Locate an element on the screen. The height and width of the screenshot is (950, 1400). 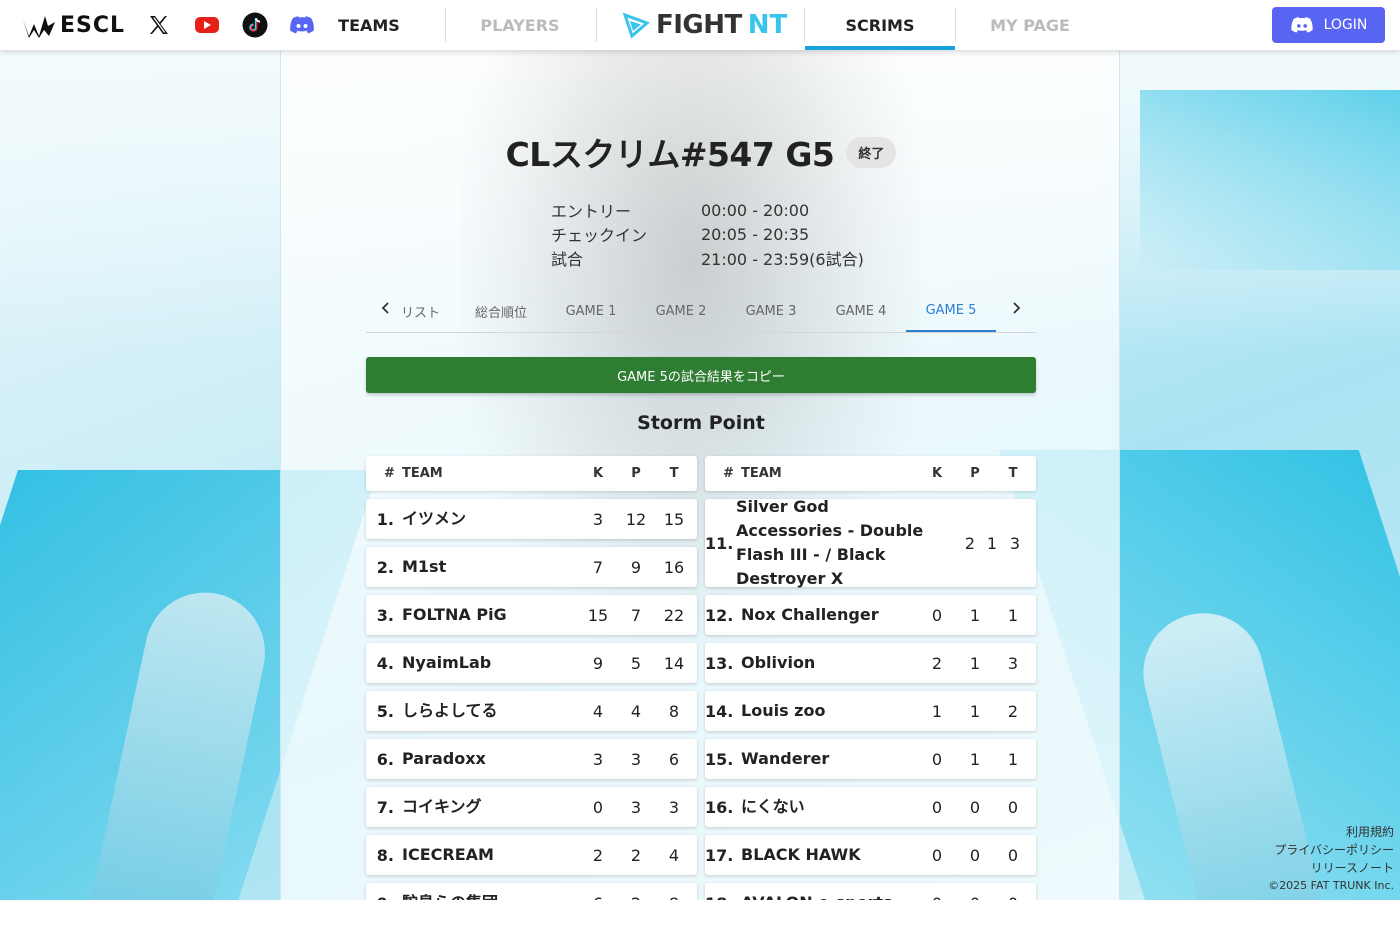
tab-game-5: GAME 5 is located at coordinates (951, 311).